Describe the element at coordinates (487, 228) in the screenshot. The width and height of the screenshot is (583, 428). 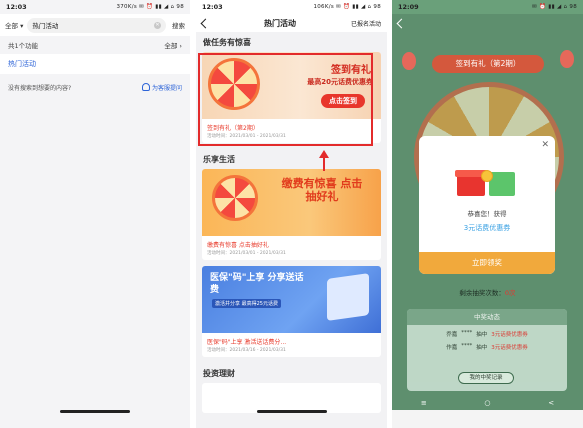
I see `prize-text: 3元话费优惠券` at that location.